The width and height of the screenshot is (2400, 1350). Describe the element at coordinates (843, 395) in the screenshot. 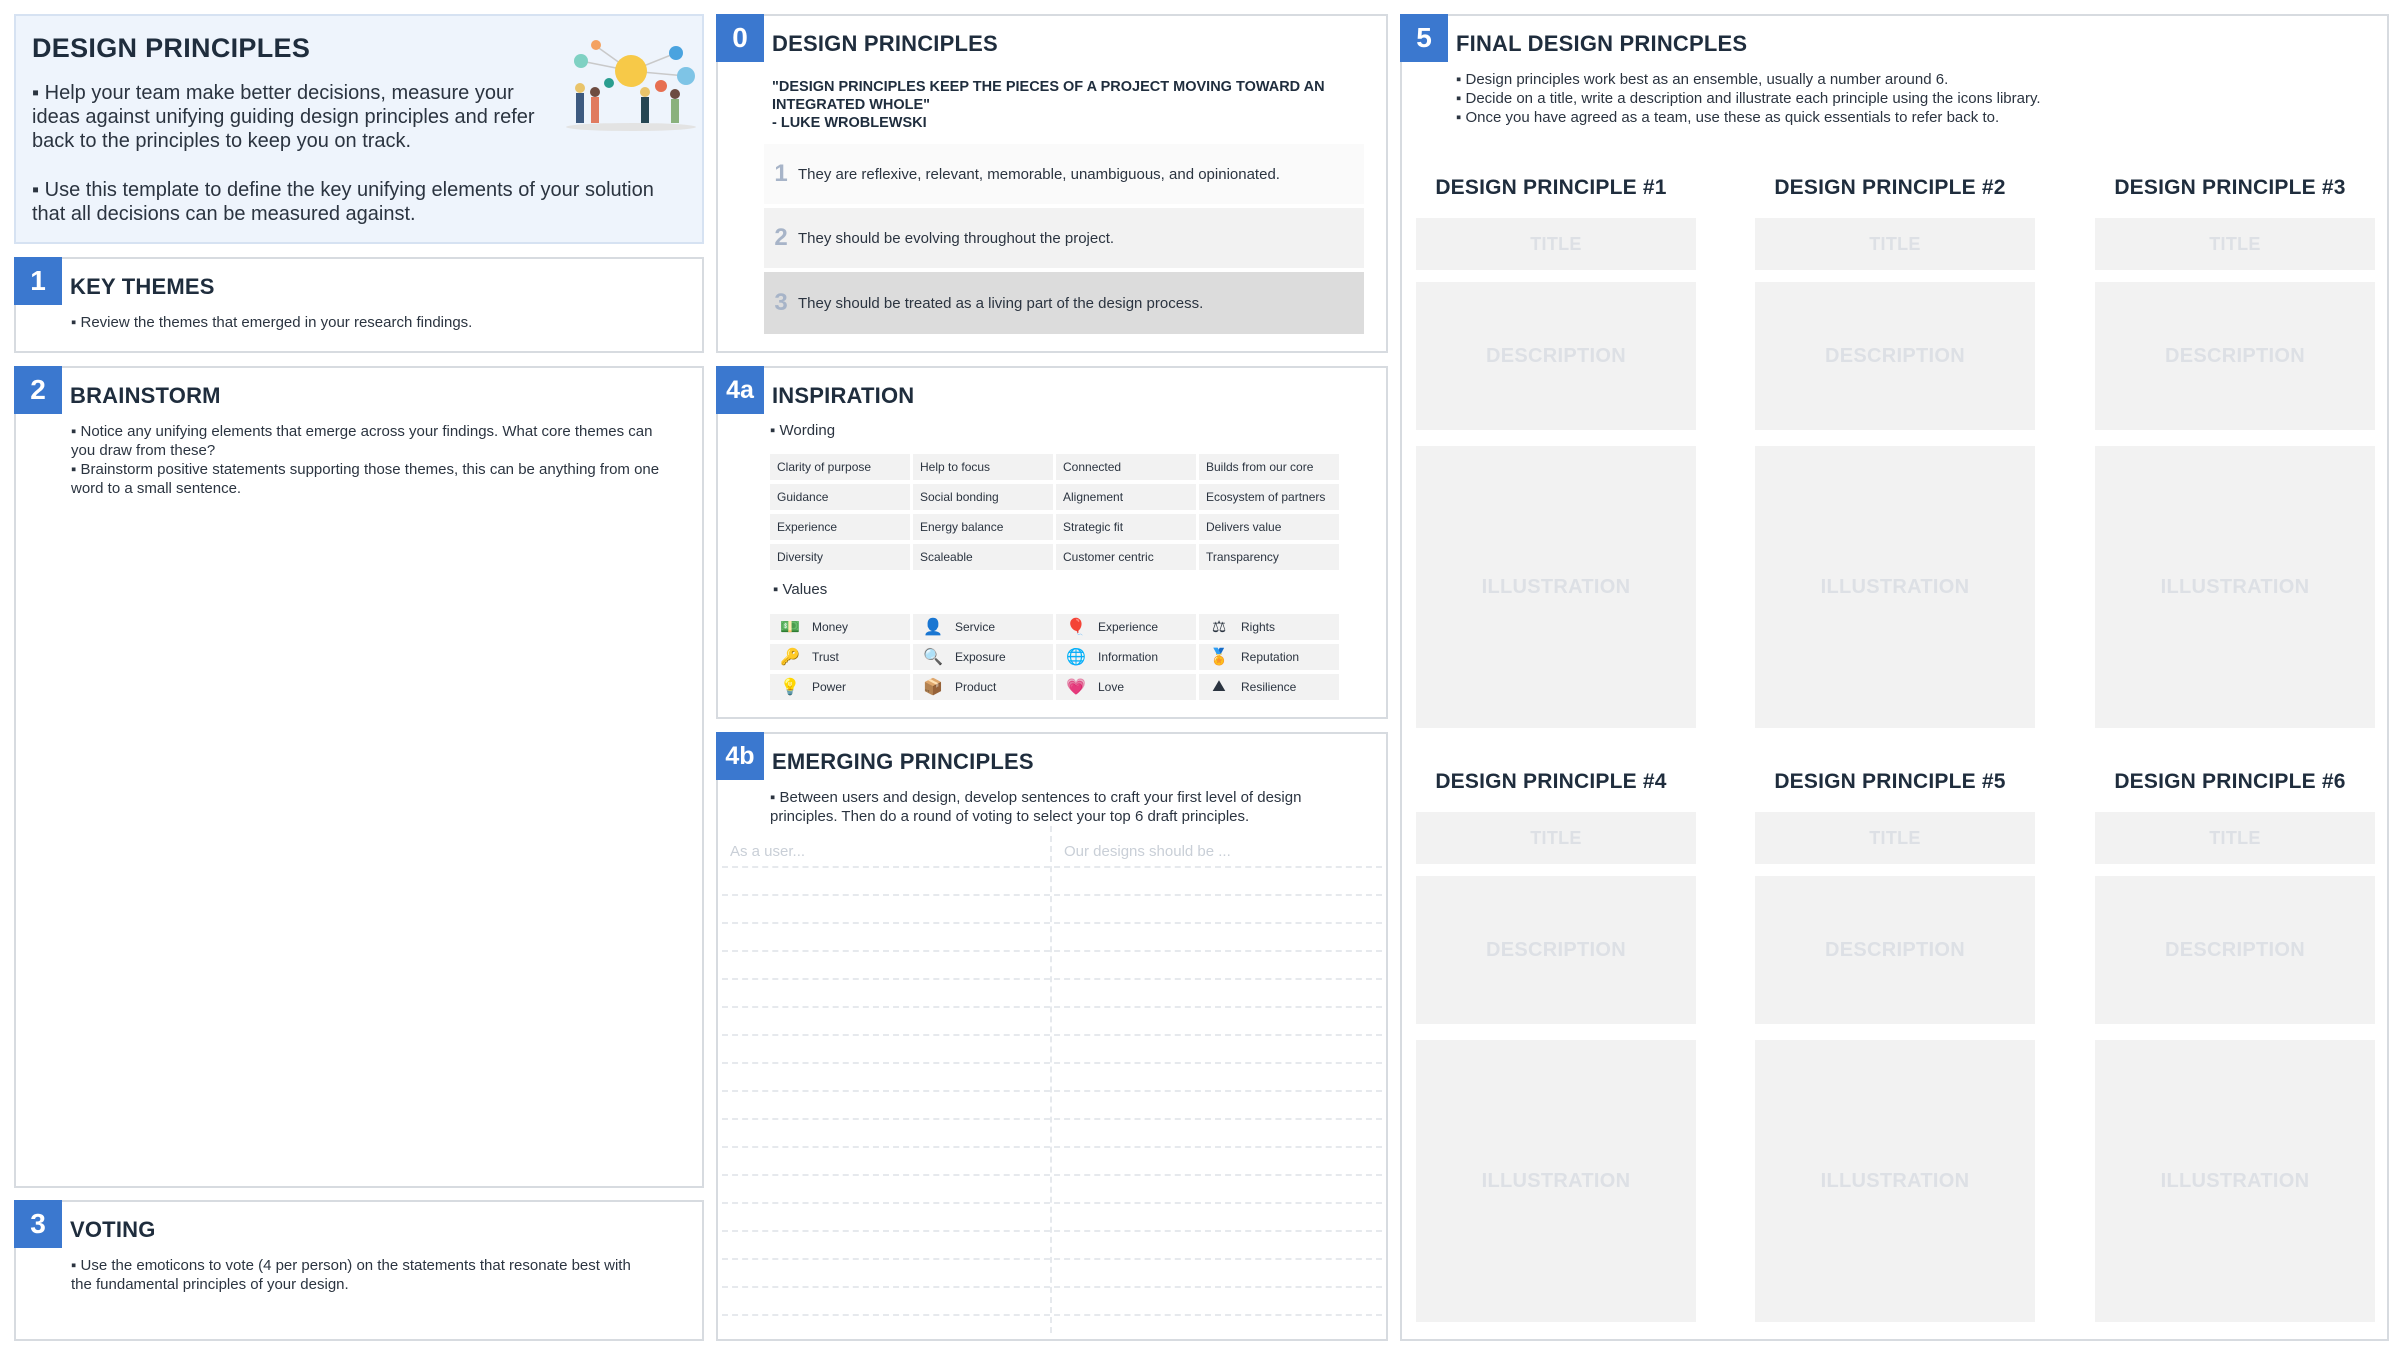

I see `inspiration-title: INSPIRATION` at that location.